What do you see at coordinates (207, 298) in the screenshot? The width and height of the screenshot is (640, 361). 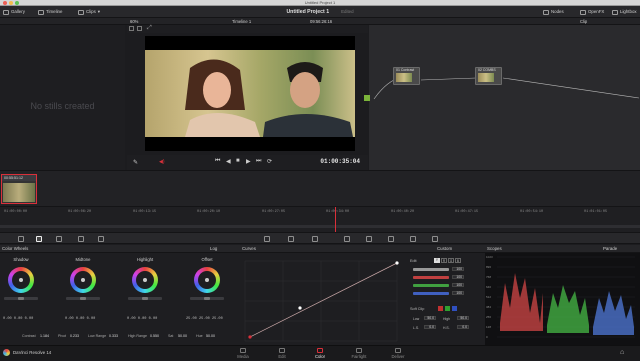 I see `offset-master-slider` at bounding box center [207, 298].